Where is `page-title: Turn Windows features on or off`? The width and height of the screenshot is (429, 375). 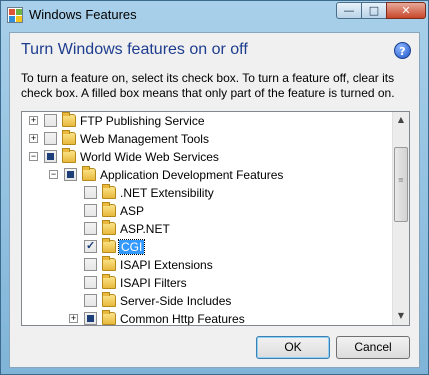 page-title: Turn Windows features on or off is located at coordinates (134, 49).